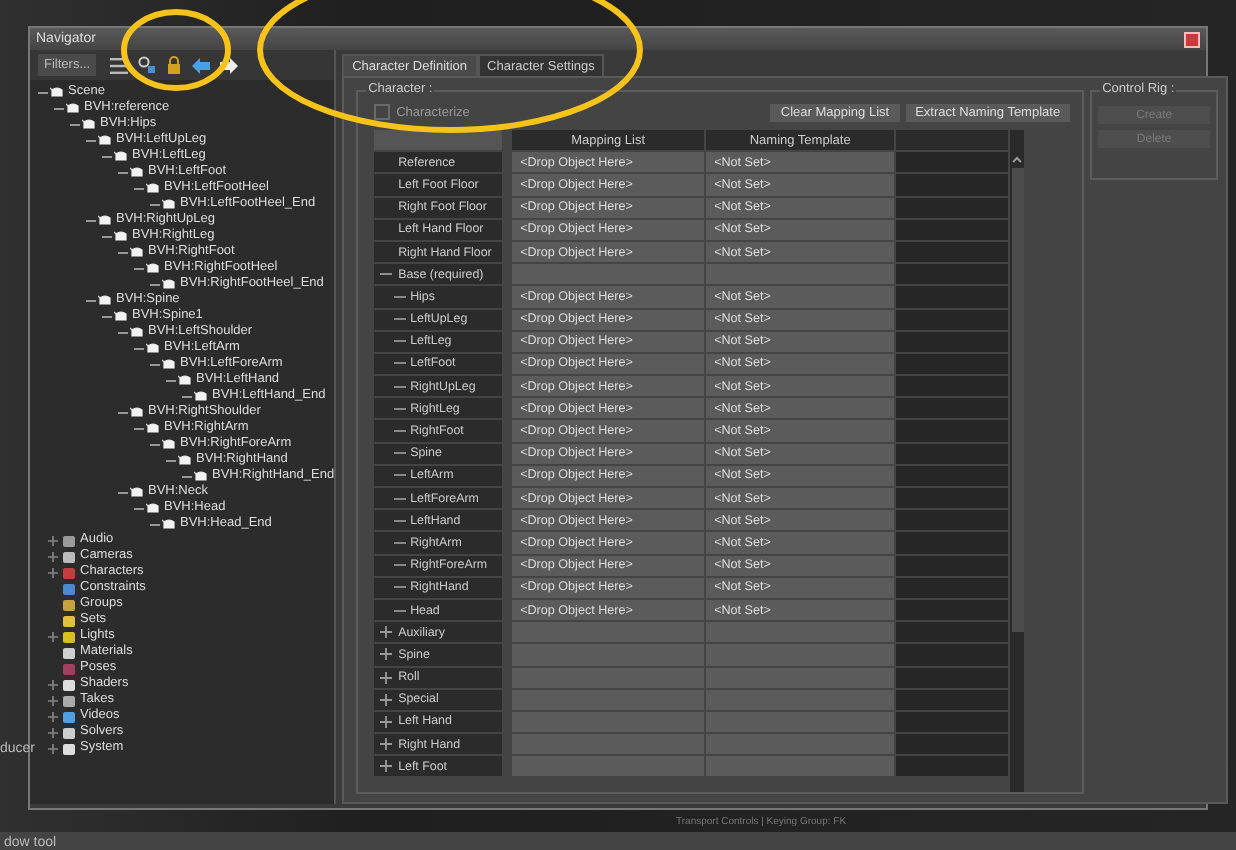 This screenshot has height=850, width=1236. I want to click on left-arrow-icon, so click(201, 65).